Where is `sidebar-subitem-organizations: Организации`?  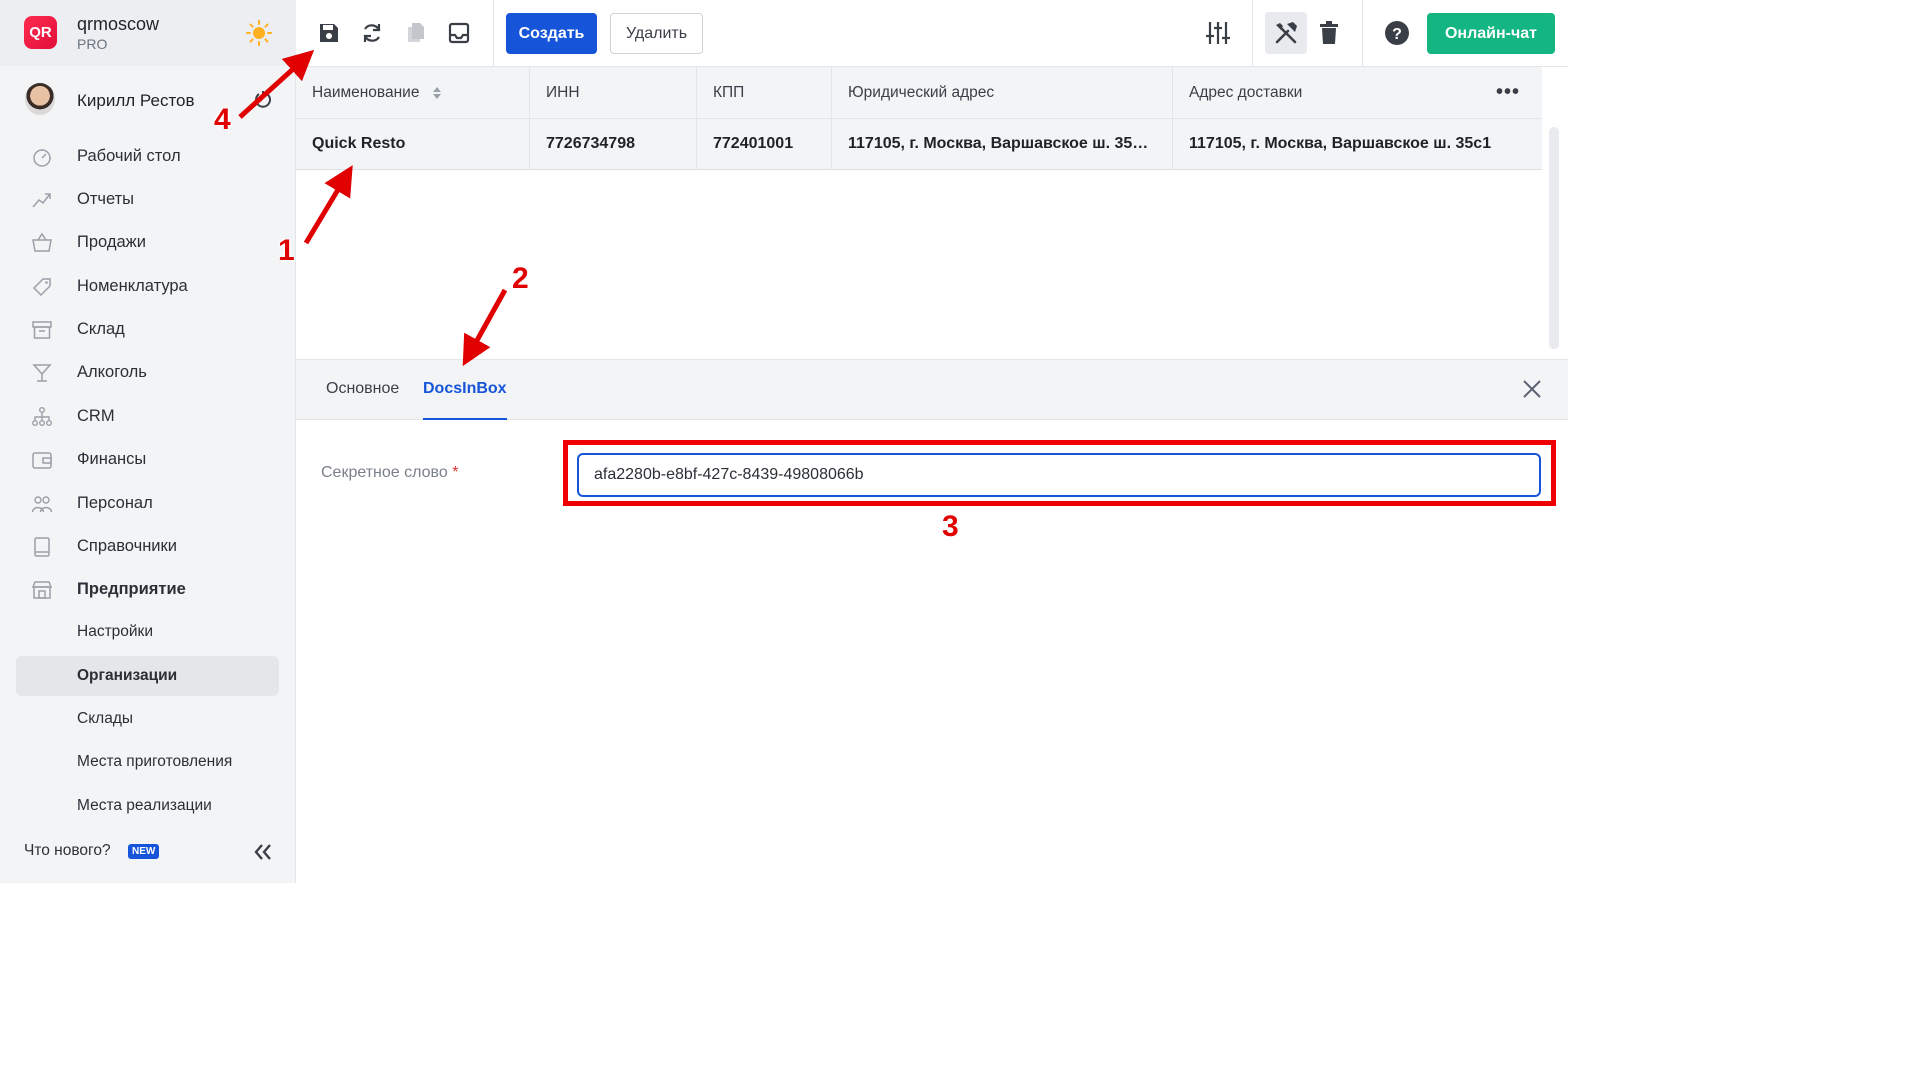
sidebar-subitem-organizations: Организации is located at coordinates (147, 676).